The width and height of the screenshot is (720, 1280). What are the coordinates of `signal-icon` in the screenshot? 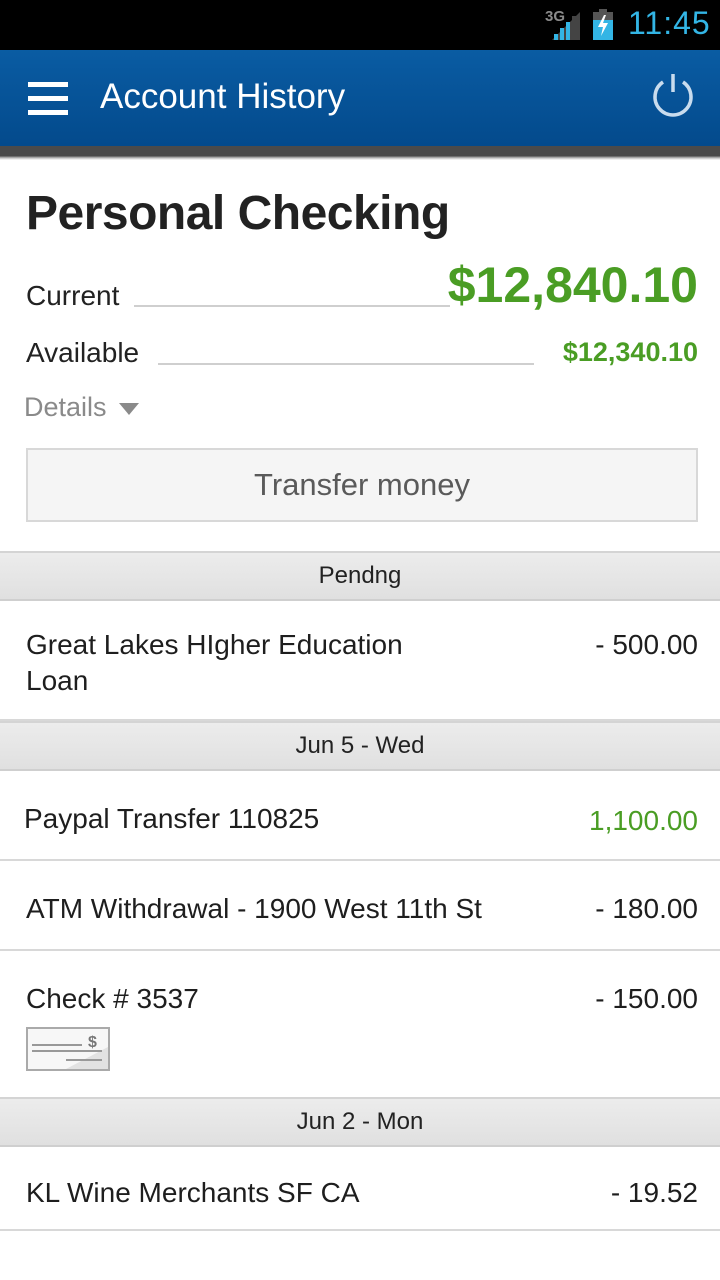 It's located at (566, 26).